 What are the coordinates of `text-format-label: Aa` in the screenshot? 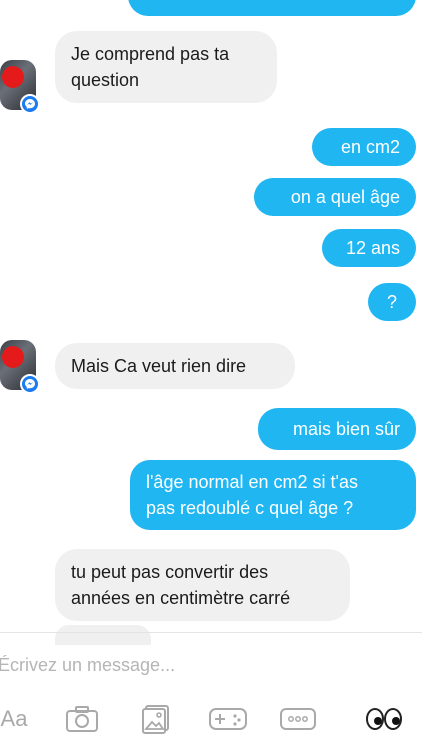 It's located at (14, 718).